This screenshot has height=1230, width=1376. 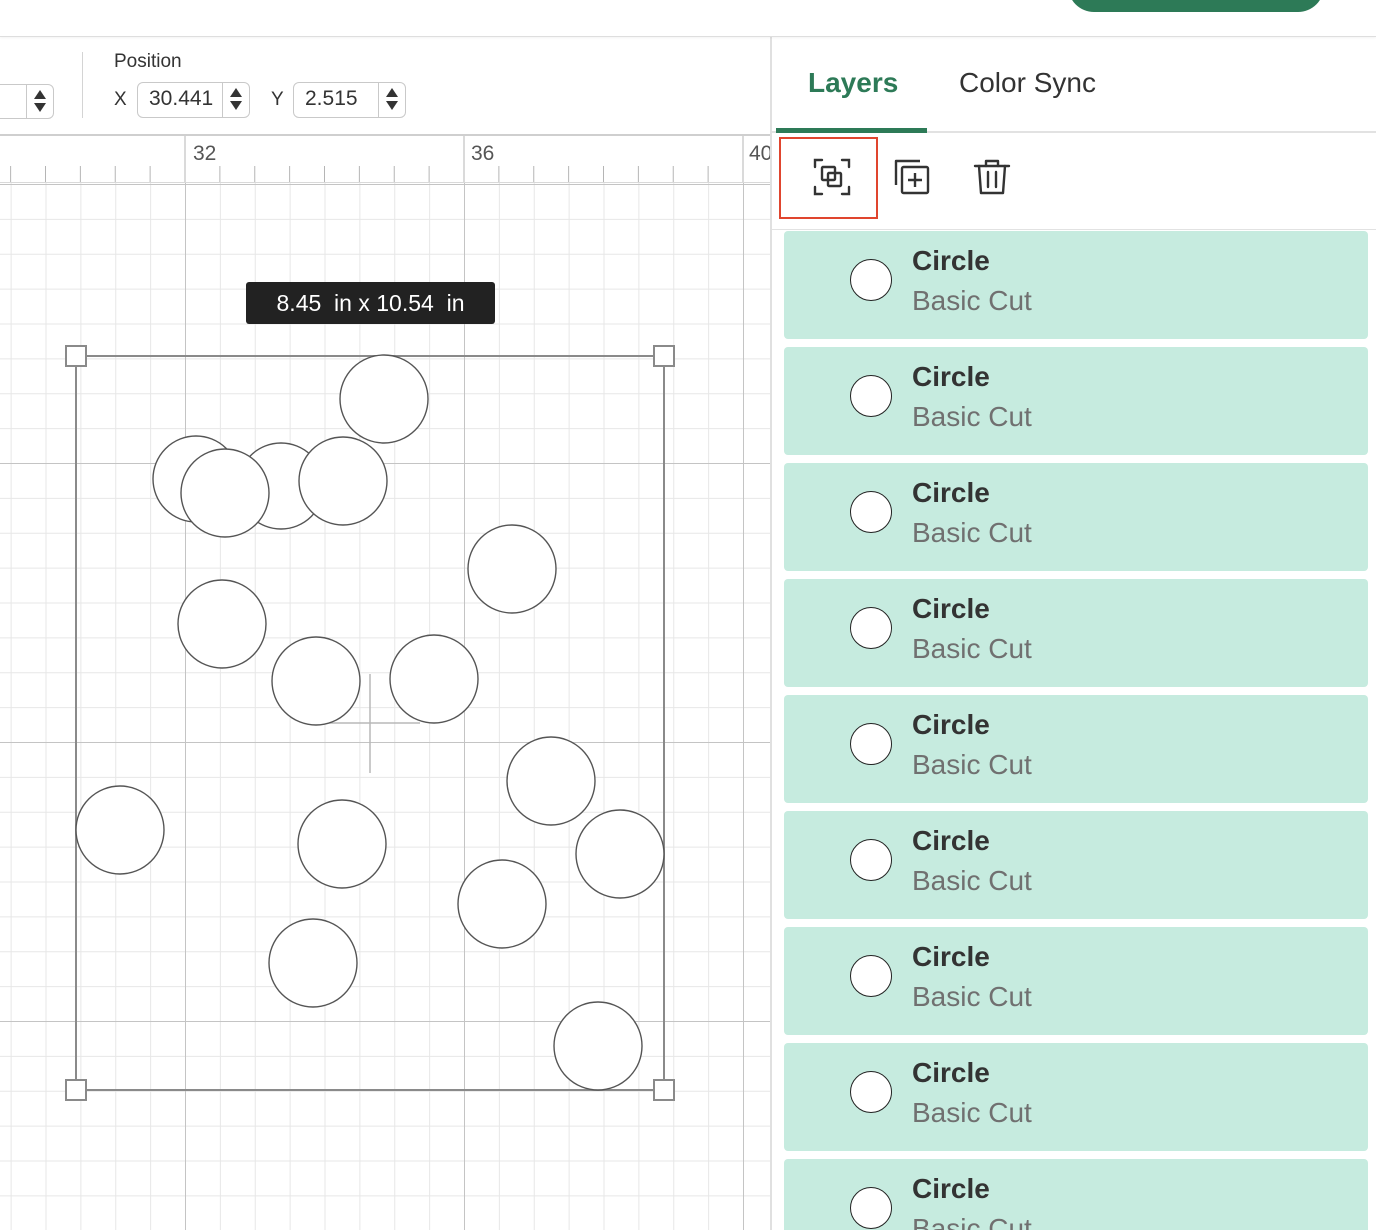 I want to click on top-bar, so click(x=688, y=18).